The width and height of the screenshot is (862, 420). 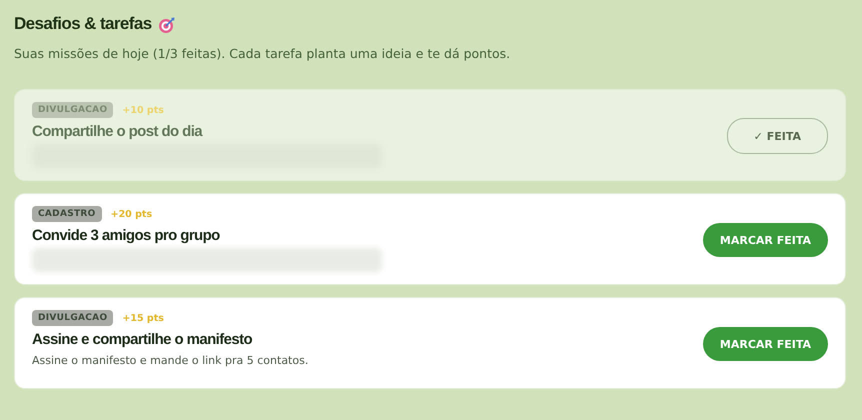 What do you see at coordinates (263, 53) in the screenshot?
I see `section-subtitle: Suas missões de hoje (1/3 feitas). Cada tarefa planta uma ideia e te dá pontos.` at bounding box center [263, 53].